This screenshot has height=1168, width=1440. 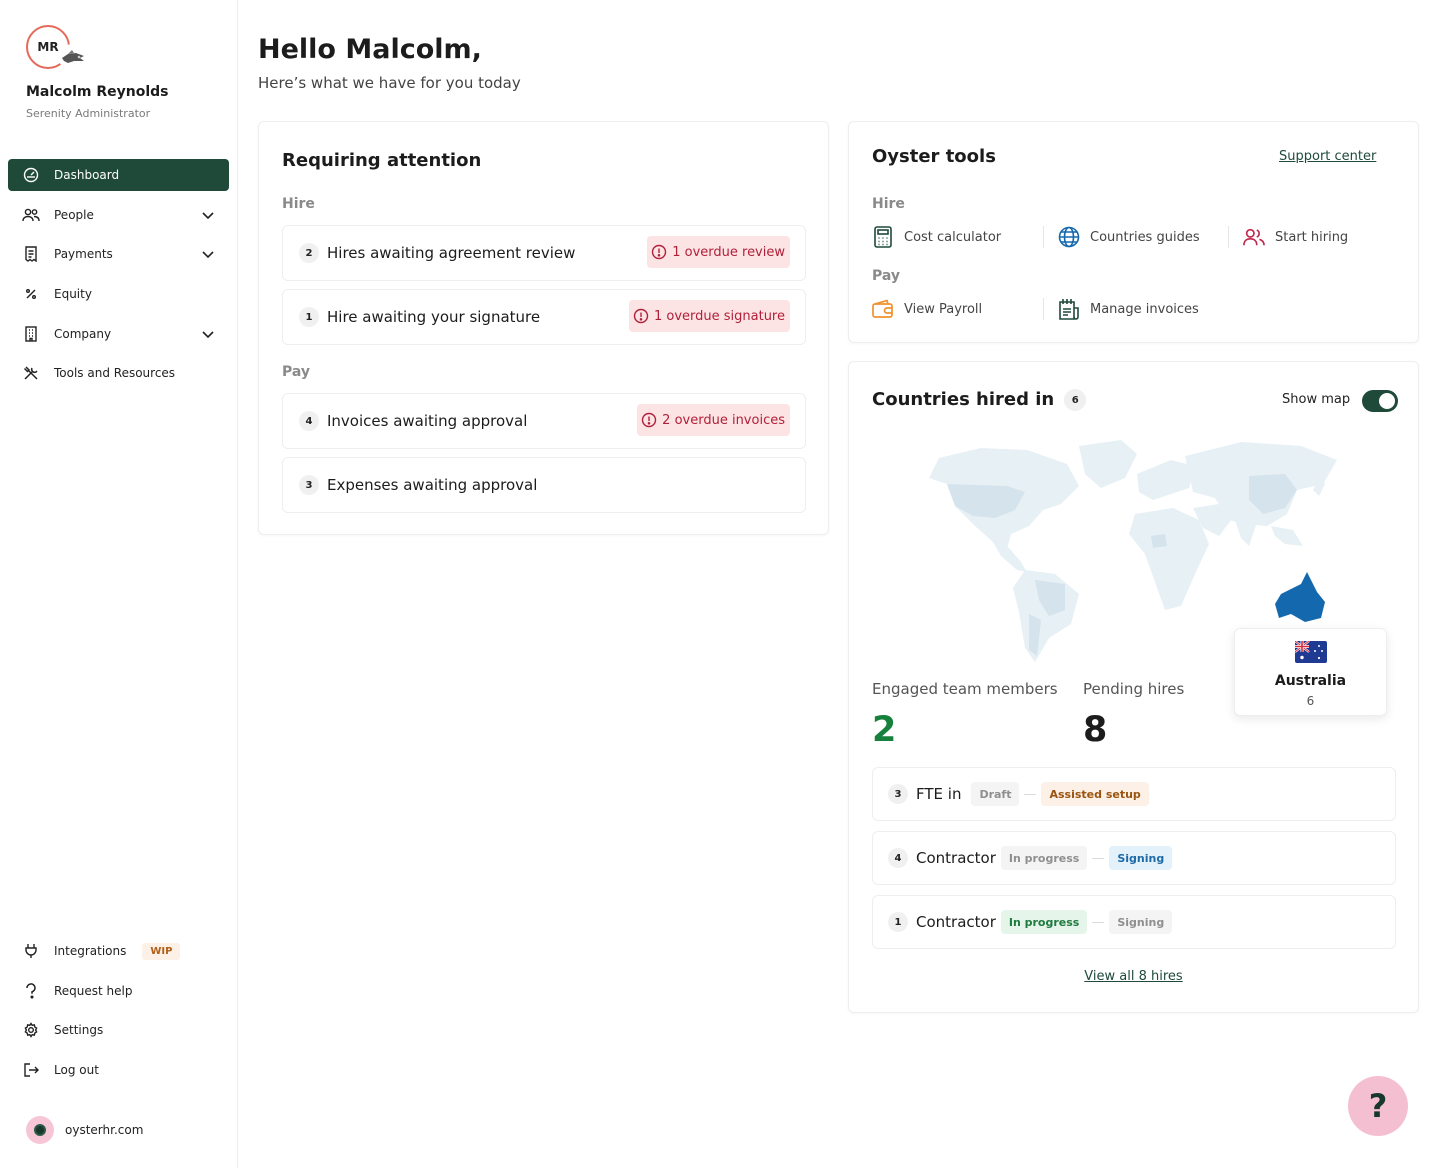 I want to click on nav-item-dashboard: Dashboard, so click(x=118, y=175).